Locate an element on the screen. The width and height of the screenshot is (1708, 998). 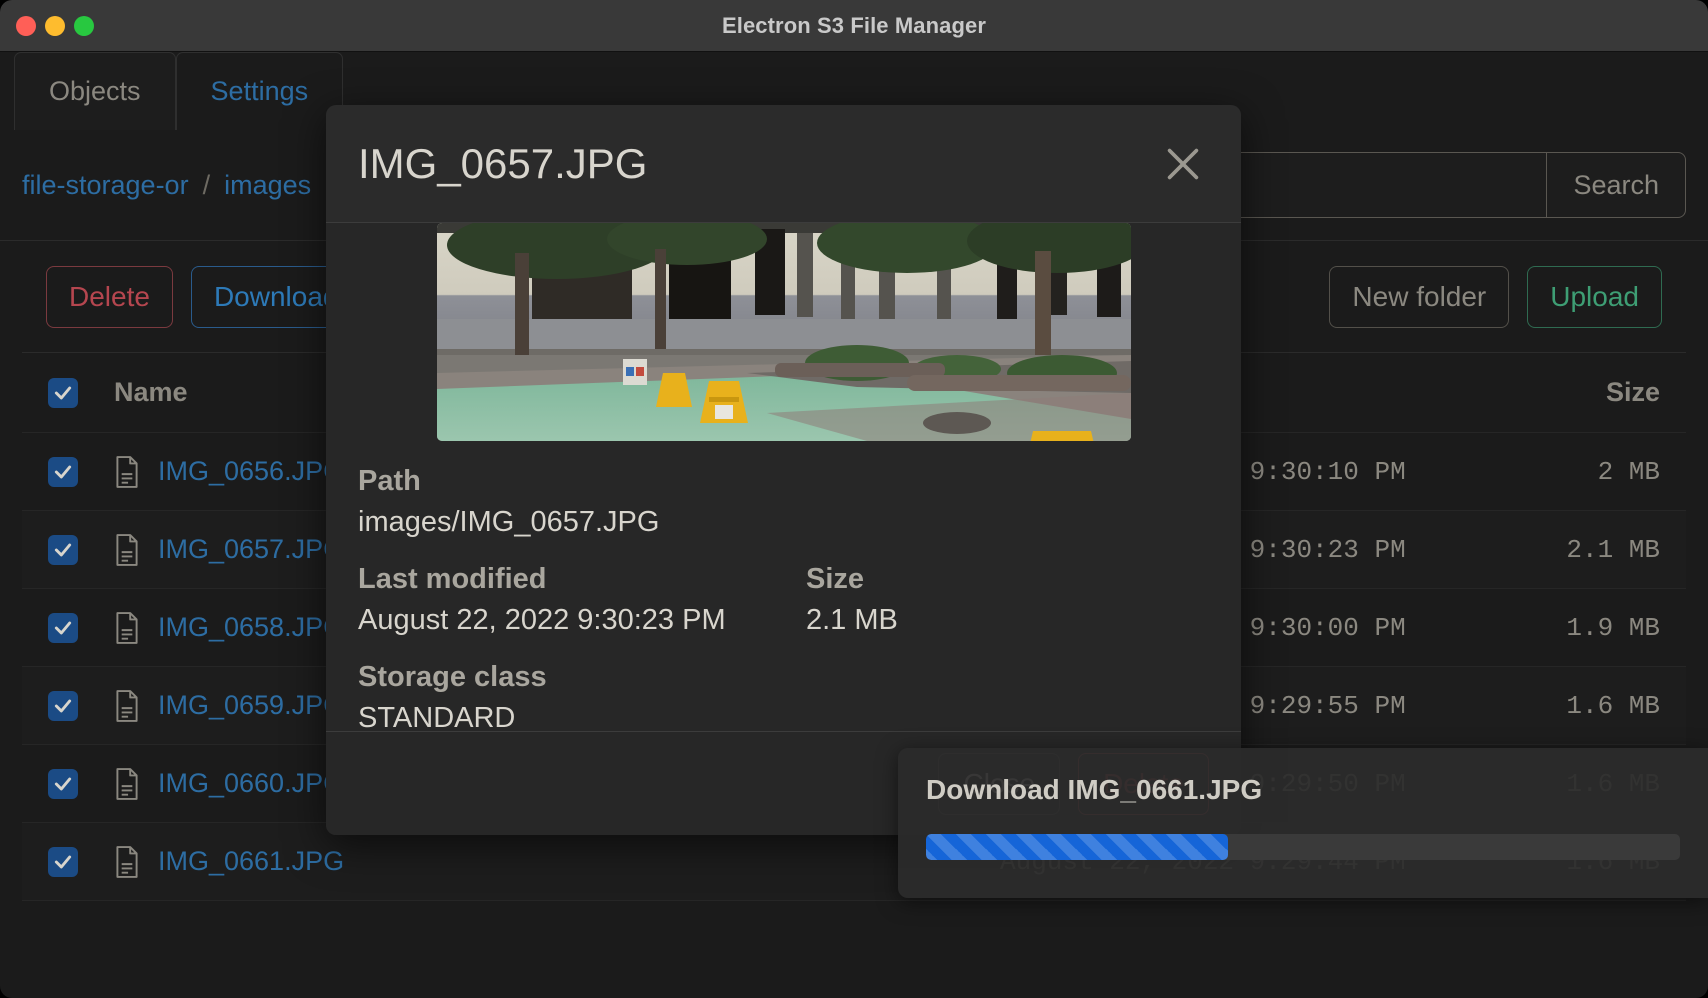
file-name-link: IMG_0659.JPG is located at coordinates (251, 705).